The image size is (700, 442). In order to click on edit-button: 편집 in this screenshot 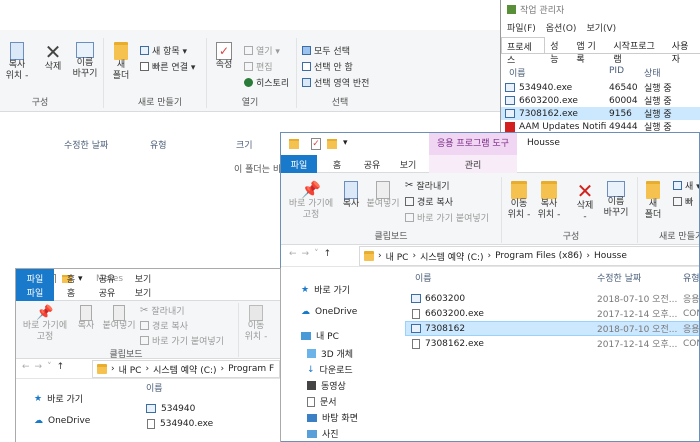, I will do `click(258, 66)`.